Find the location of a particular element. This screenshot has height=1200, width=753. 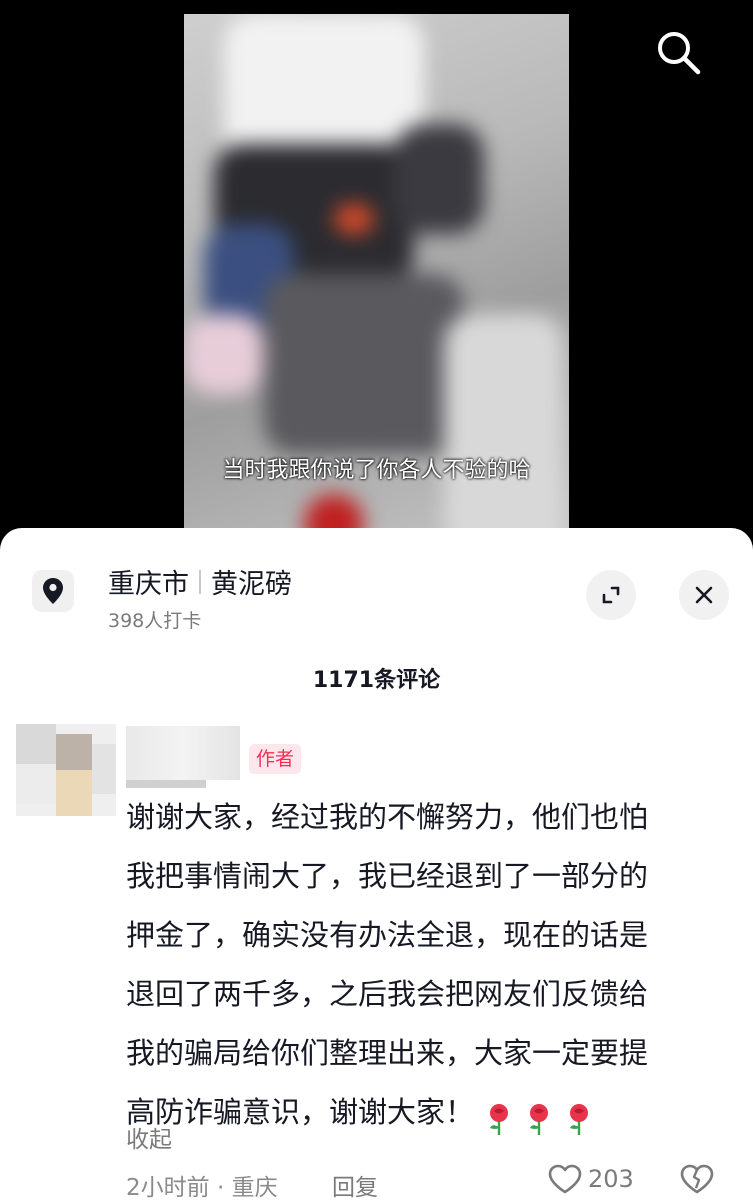

like-button: 203 is located at coordinates (591, 1179).